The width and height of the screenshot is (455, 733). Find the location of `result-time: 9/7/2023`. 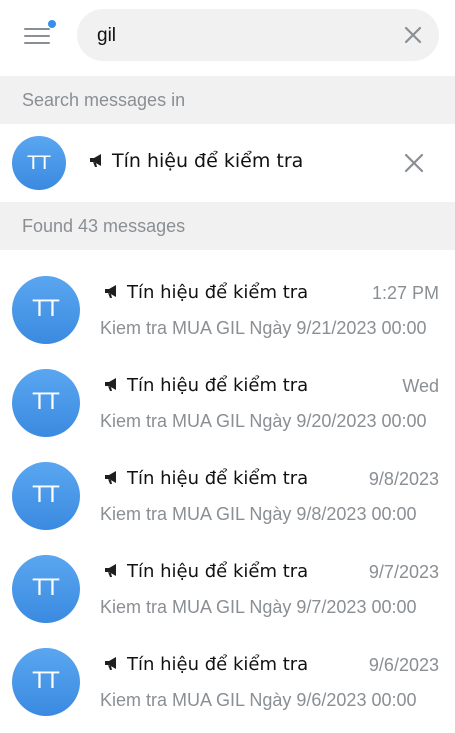

result-time: 9/7/2023 is located at coordinates (403, 572).